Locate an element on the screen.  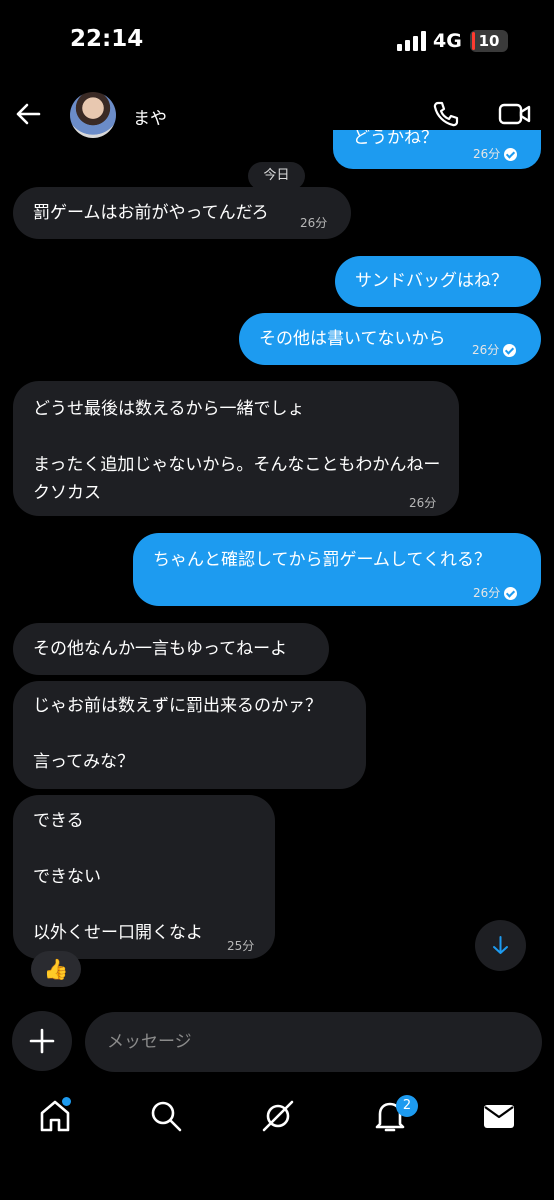
avatar is located at coordinates (93, 115).